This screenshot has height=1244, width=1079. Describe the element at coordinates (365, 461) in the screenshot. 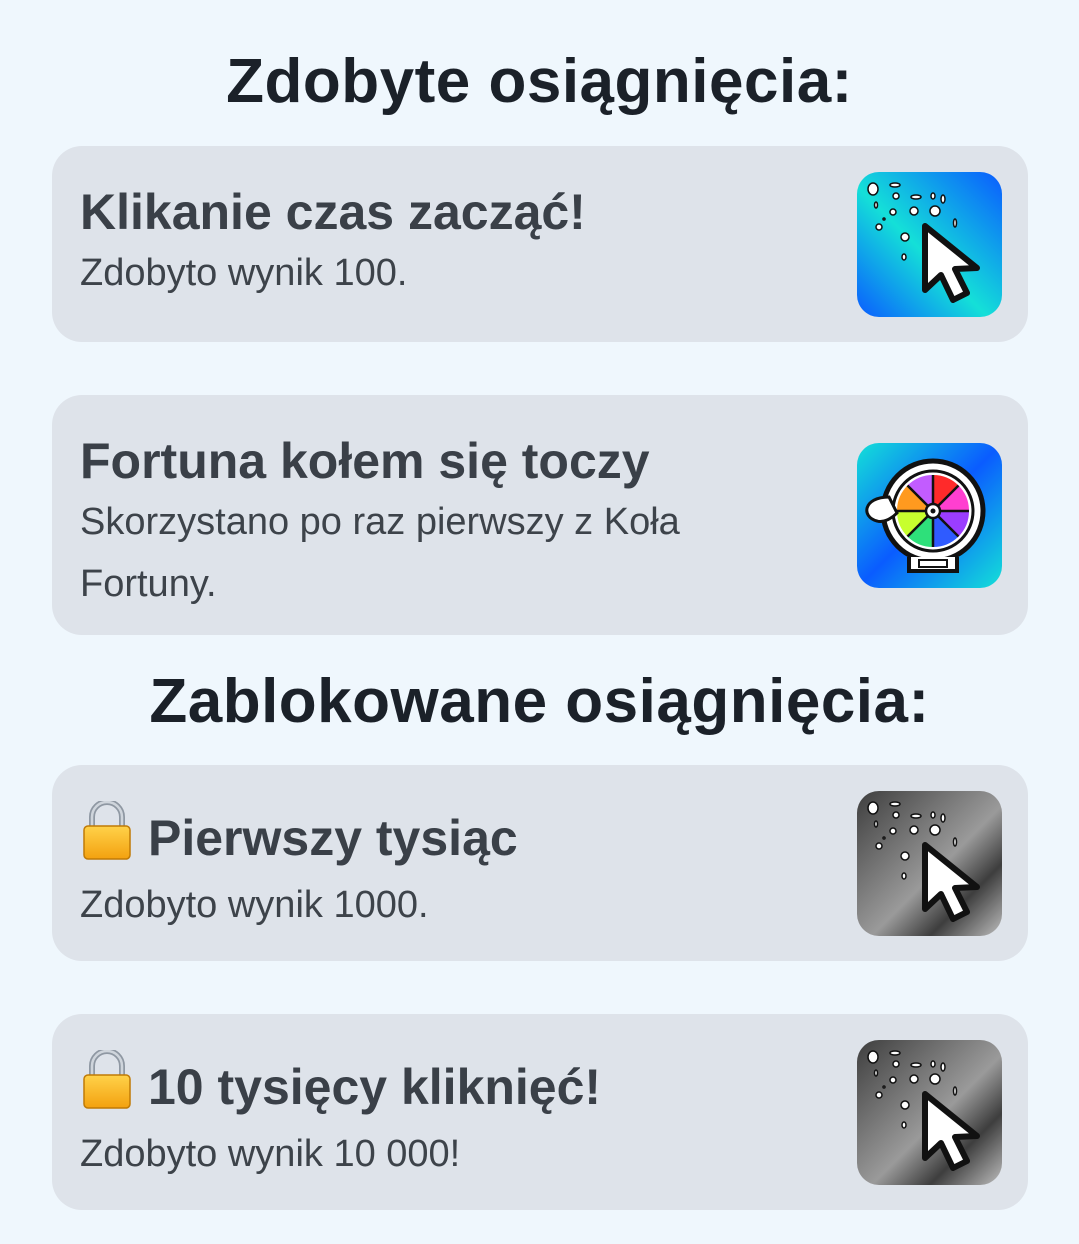

I see `achievement-title: Fortuna kołem się toczy` at that location.